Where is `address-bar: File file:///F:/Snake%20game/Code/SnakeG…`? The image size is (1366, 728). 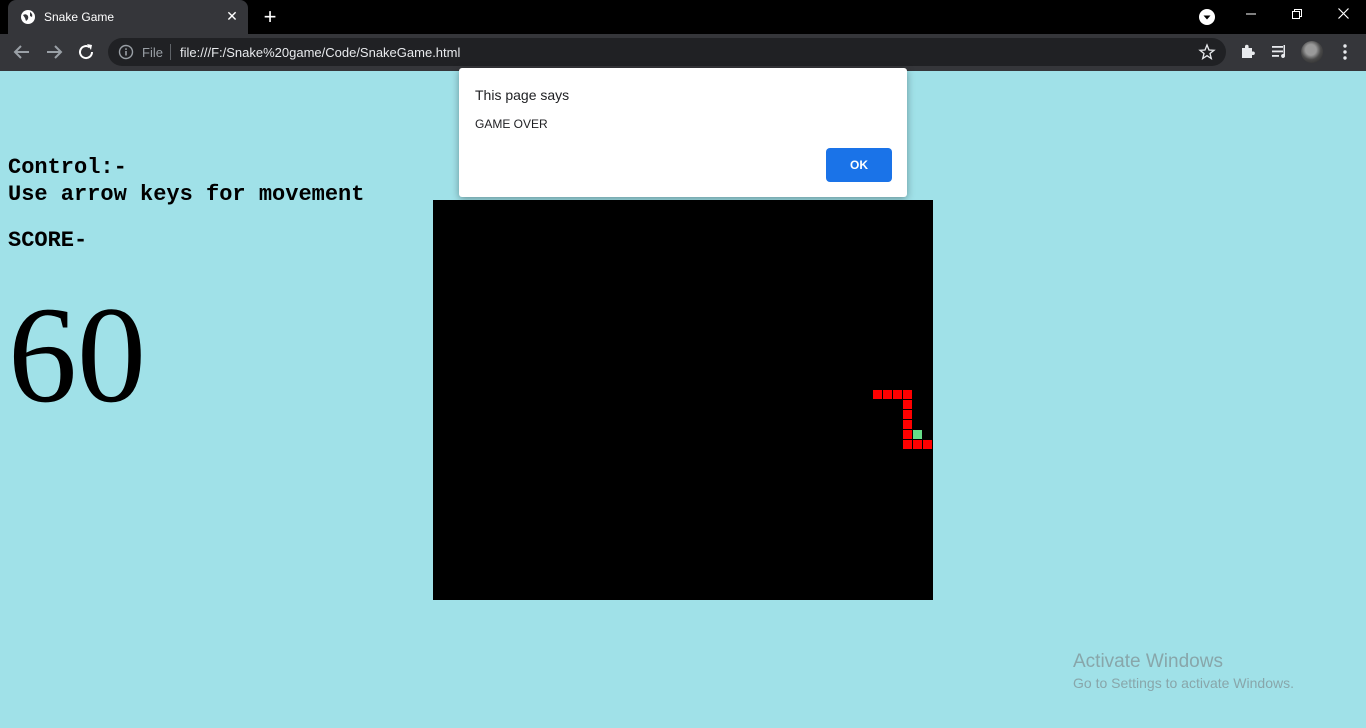 address-bar: File file:///F:/Snake%20game/Code/SnakeG… is located at coordinates (667, 52).